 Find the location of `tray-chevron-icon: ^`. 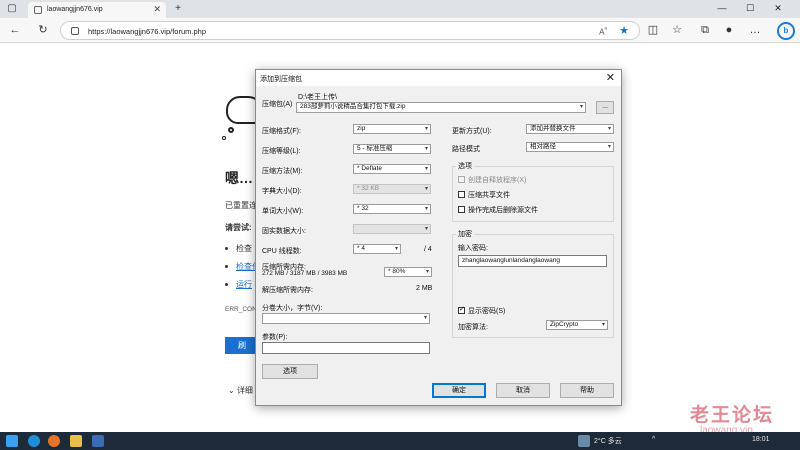

tray-chevron-icon: ^ is located at coordinates (653, 439).